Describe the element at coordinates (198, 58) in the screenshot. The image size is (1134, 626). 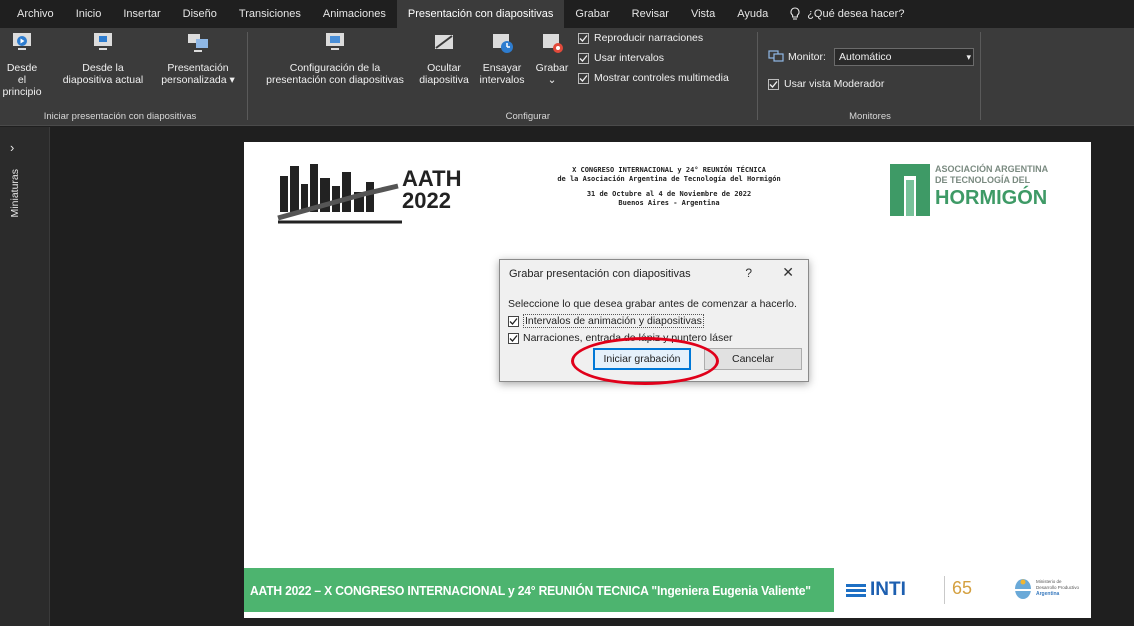
I see `custom-show-button: Presentación personalizada ▾` at that location.